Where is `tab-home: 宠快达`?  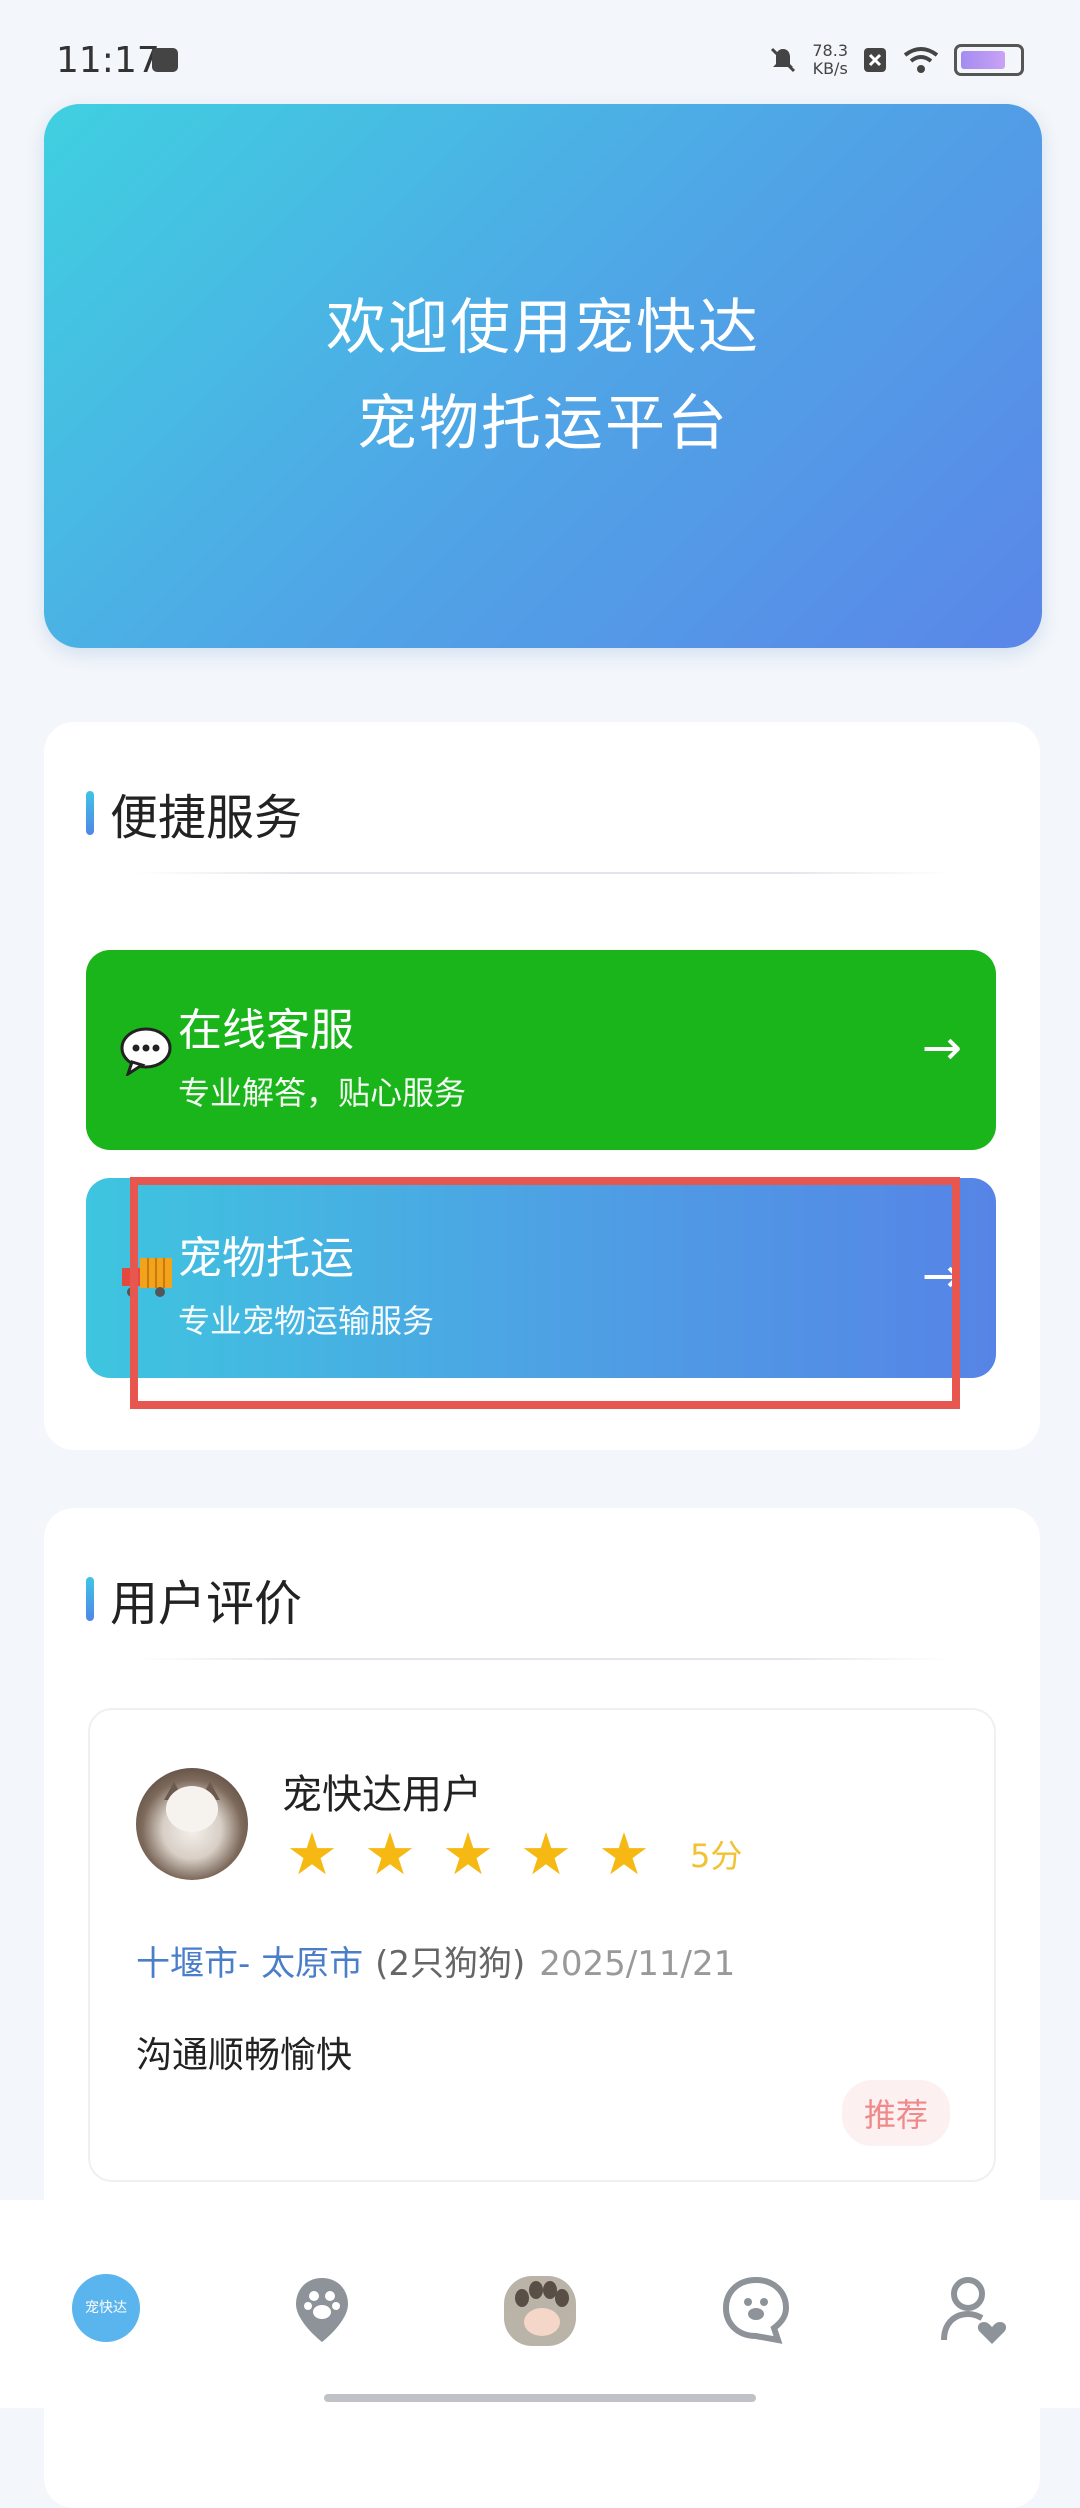
tab-home: 宠快达 is located at coordinates (106, 2308).